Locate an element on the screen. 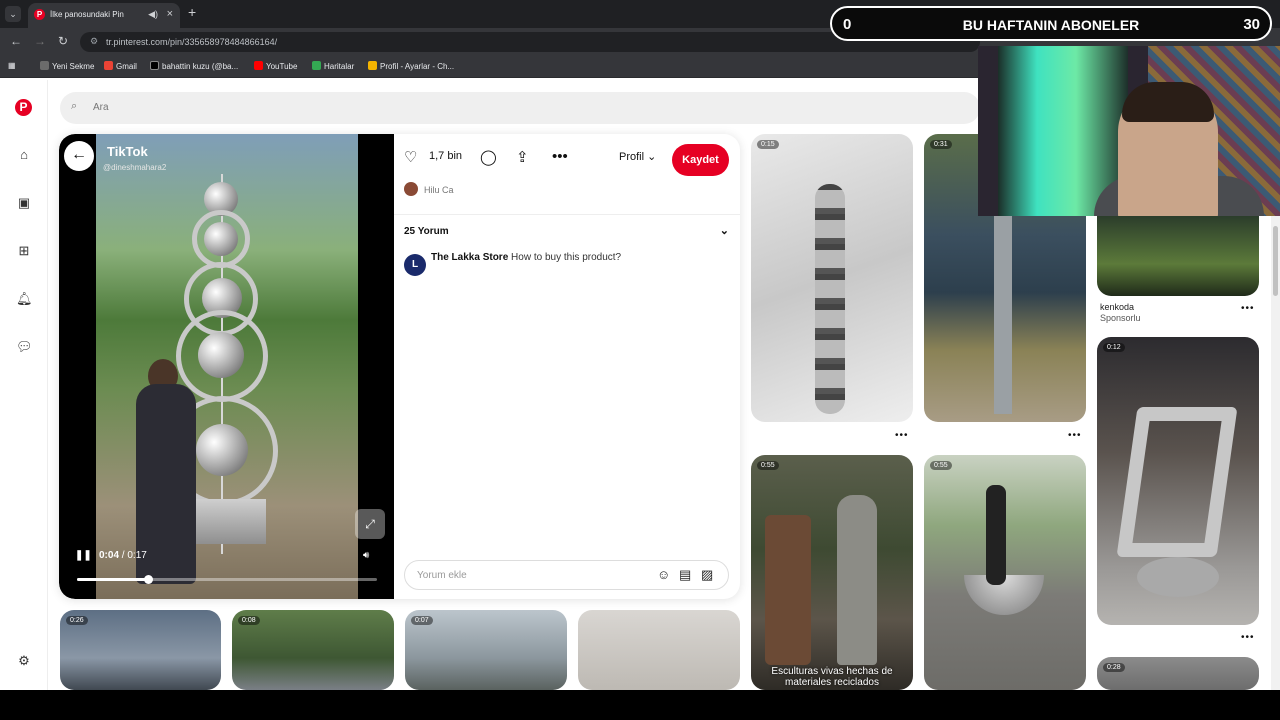  chevron-down-icon: ⌄ is located at coordinates (724, 230).